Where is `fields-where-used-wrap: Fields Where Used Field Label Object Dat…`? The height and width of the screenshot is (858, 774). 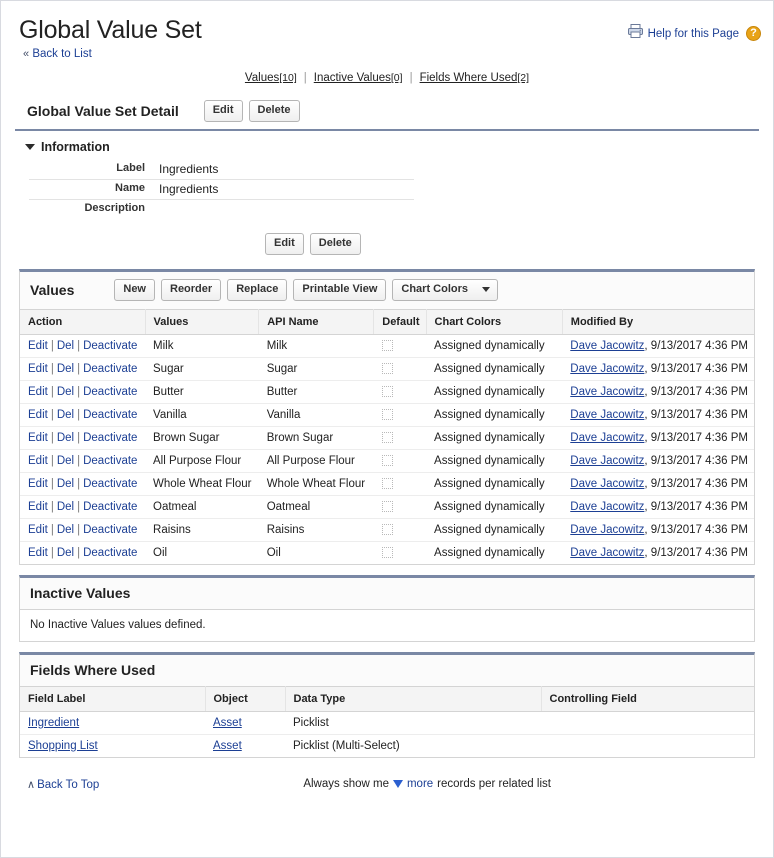
fields-where-used-wrap: Fields Where Used Field Label Object Dat… is located at coordinates (387, 704).